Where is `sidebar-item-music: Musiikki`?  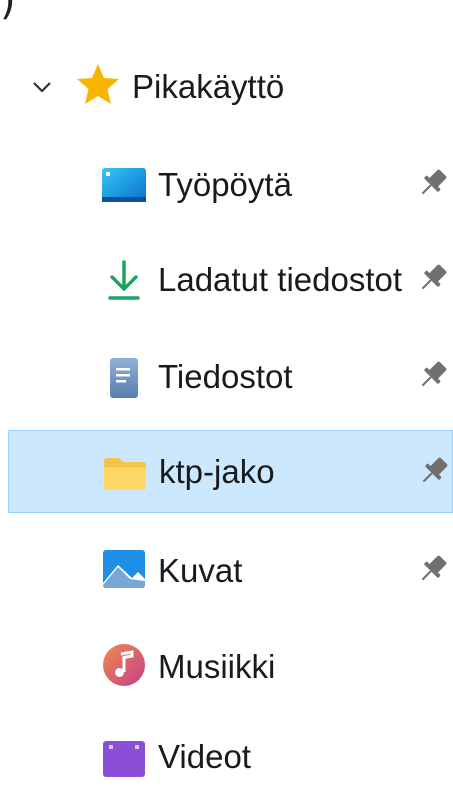
sidebar-item-music: Musiikki is located at coordinates (230, 665).